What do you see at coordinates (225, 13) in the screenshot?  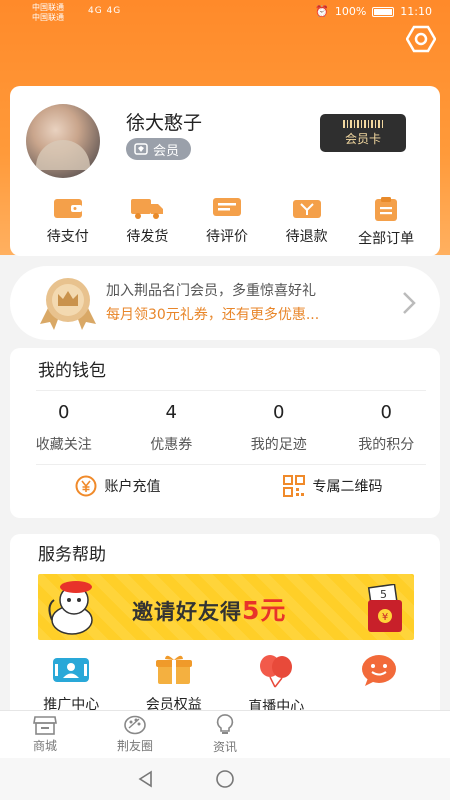 I see `status-bar: 中国联通 中国联通 4G 4G ⏰ 100% 11:10` at bounding box center [225, 13].